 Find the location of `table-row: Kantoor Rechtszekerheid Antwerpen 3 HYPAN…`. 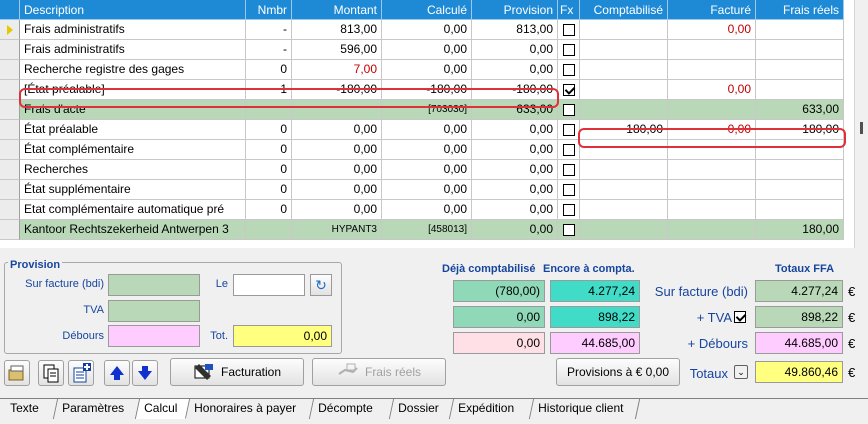

table-row: Kantoor Rechtszekerheid Antwerpen 3 HYPAN… is located at coordinates (434, 230).